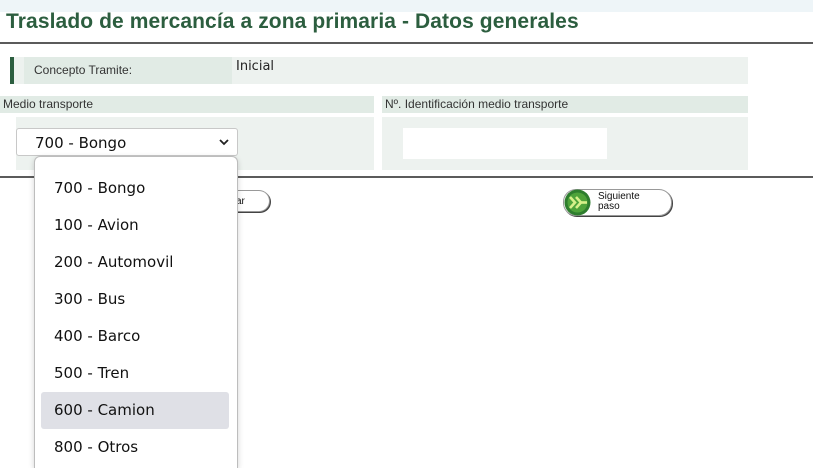  Describe the element at coordinates (577, 202) in the screenshot. I see `double-arrow-right-icon` at that location.